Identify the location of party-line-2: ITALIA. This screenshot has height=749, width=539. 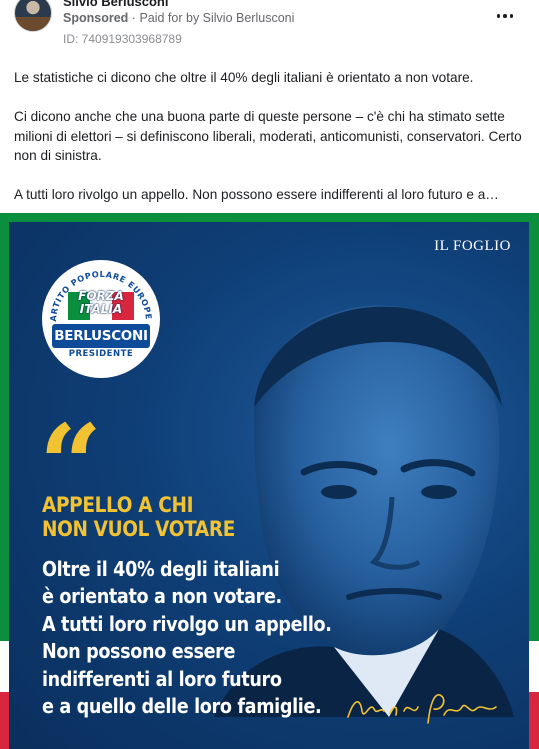
(101, 309).